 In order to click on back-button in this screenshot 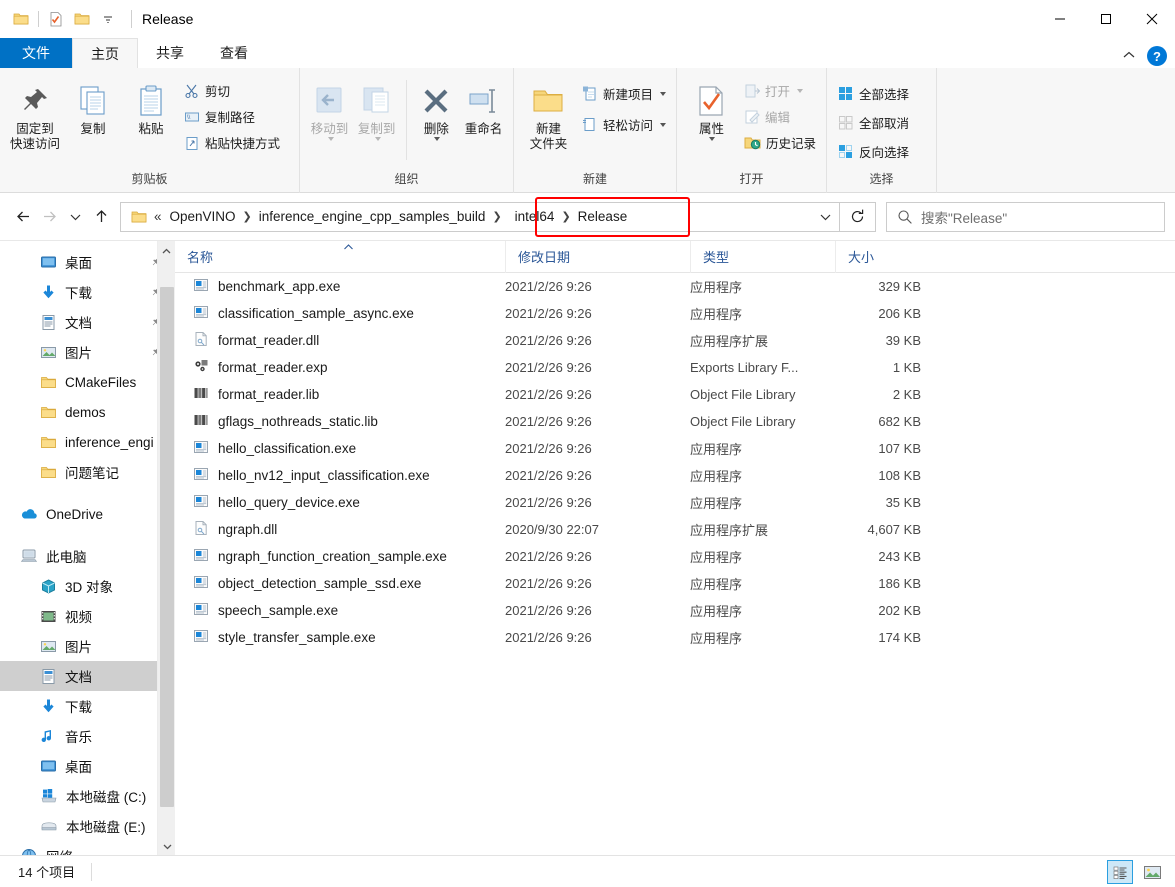, I will do `click(23, 217)`.